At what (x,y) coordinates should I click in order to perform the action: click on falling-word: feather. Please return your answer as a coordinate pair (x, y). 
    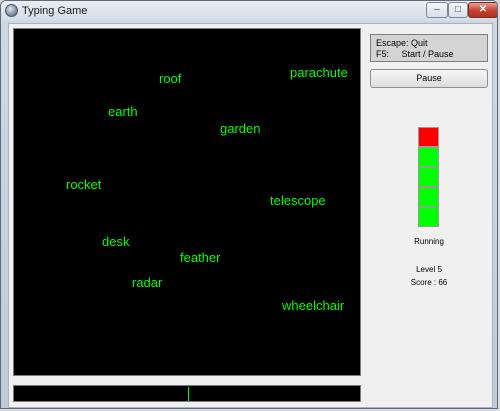
    Looking at the image, I should click on (200, 257).